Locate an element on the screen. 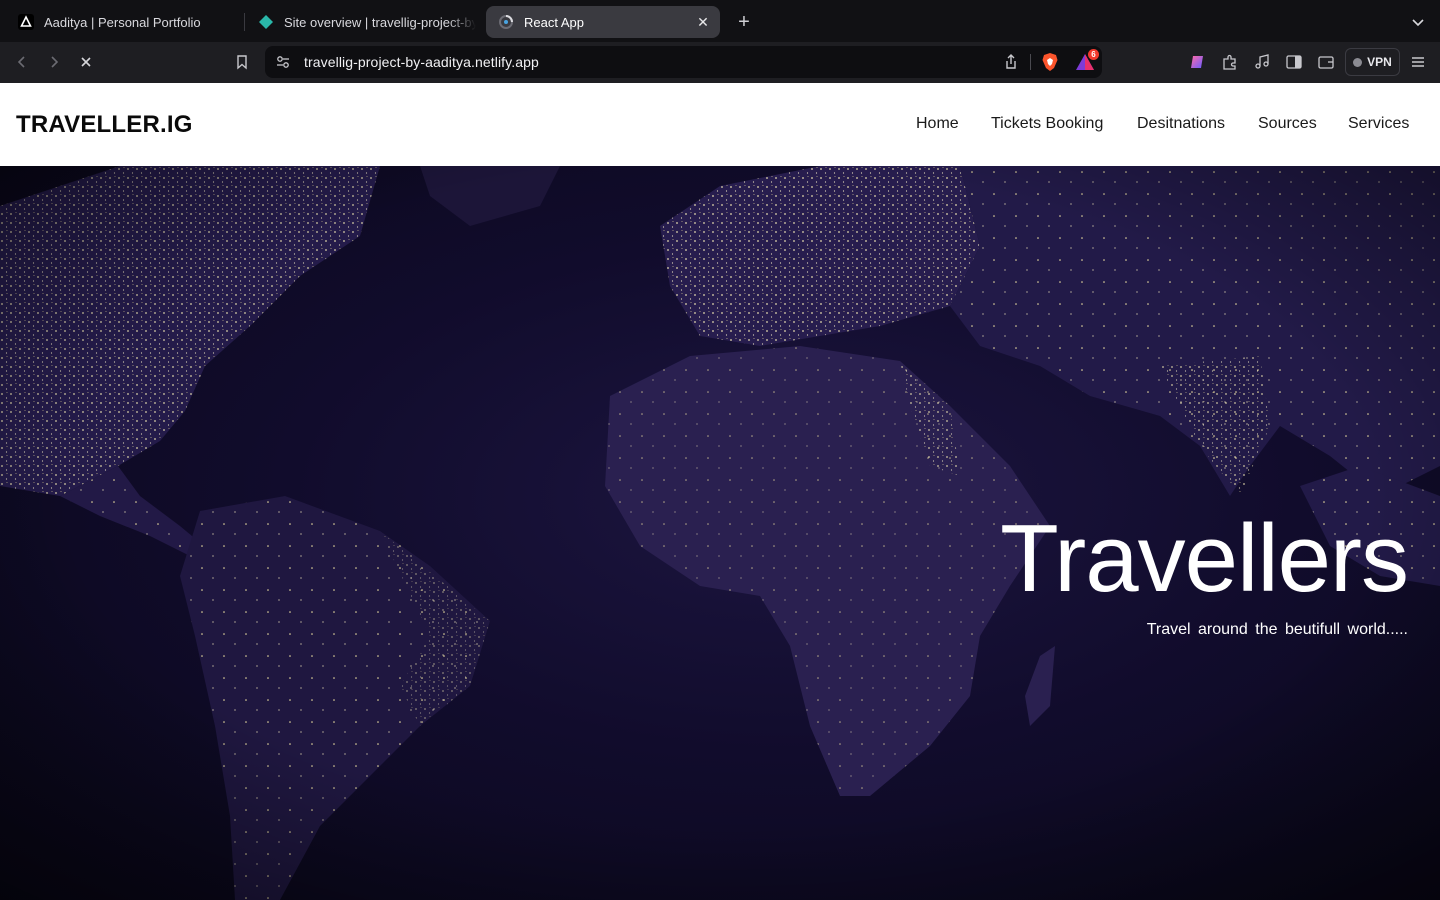  nav-link-sources: Sources is located at coordinates (1287, 124).